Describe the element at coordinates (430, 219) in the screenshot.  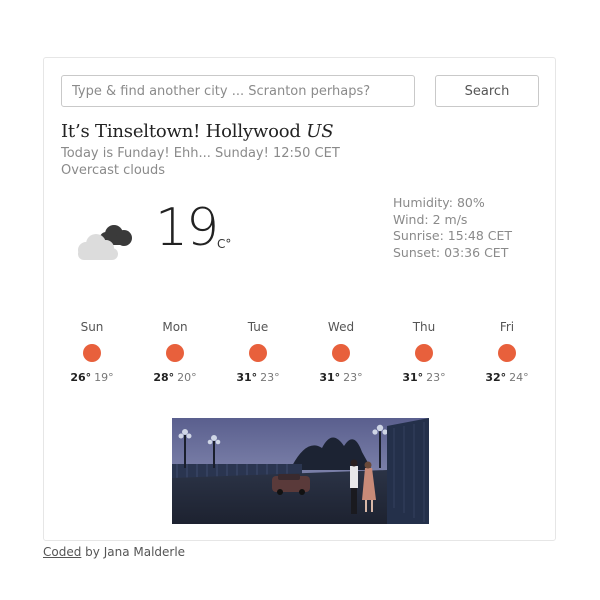
I see `wind-stat: Wind: 2 m/s` at that location.